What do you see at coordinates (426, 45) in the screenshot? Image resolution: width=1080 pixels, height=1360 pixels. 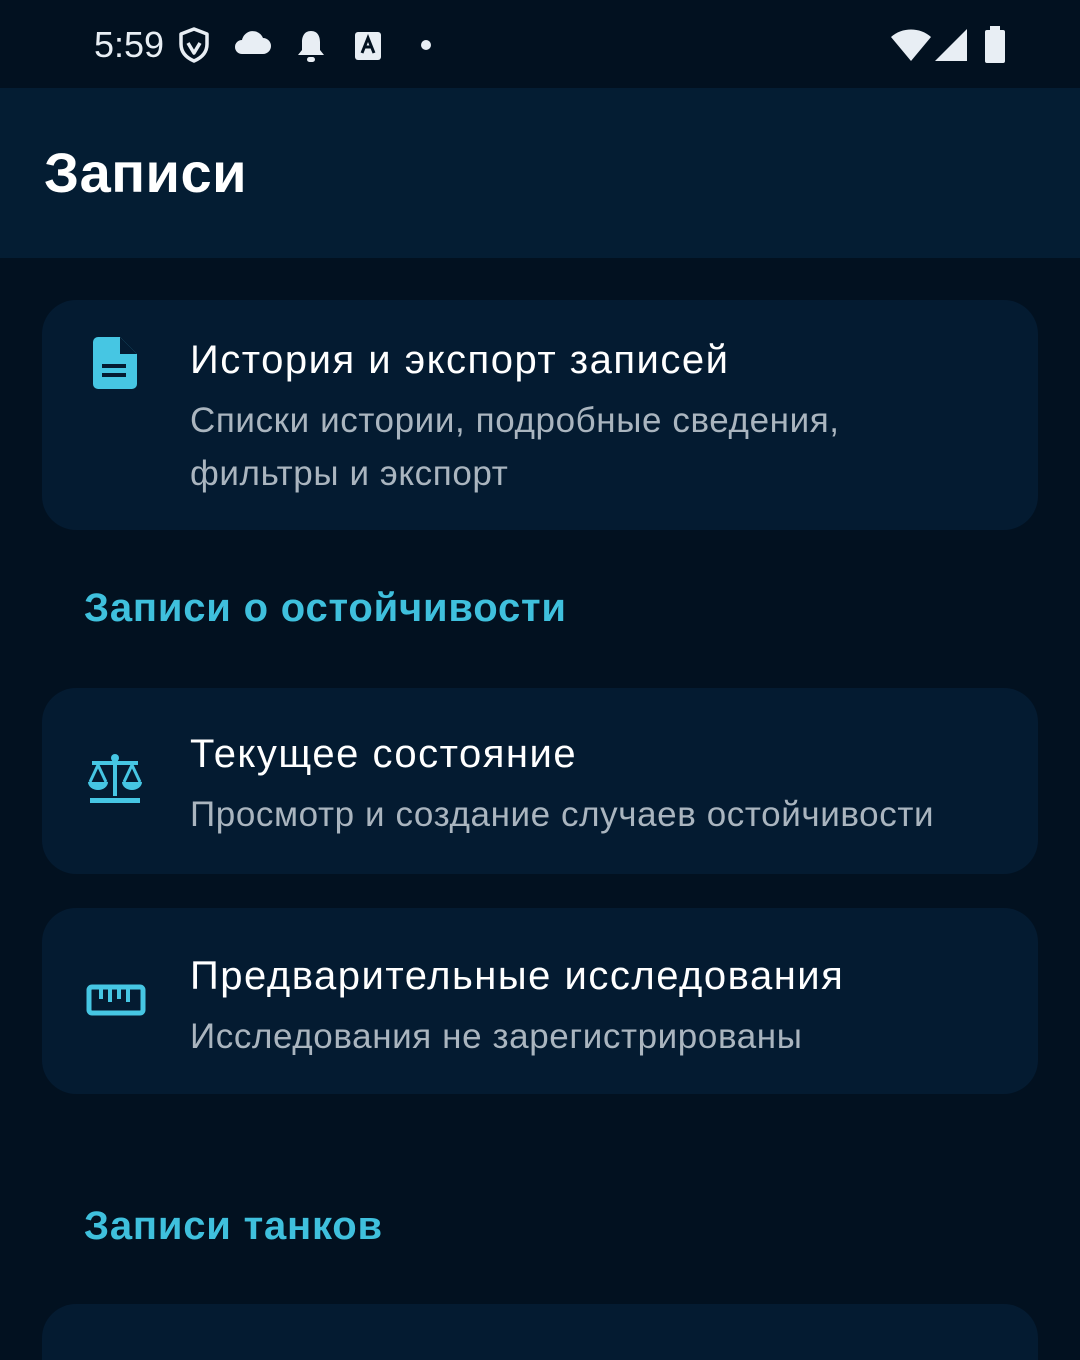 I see `dot-icon` at bounding box center [426, 45].